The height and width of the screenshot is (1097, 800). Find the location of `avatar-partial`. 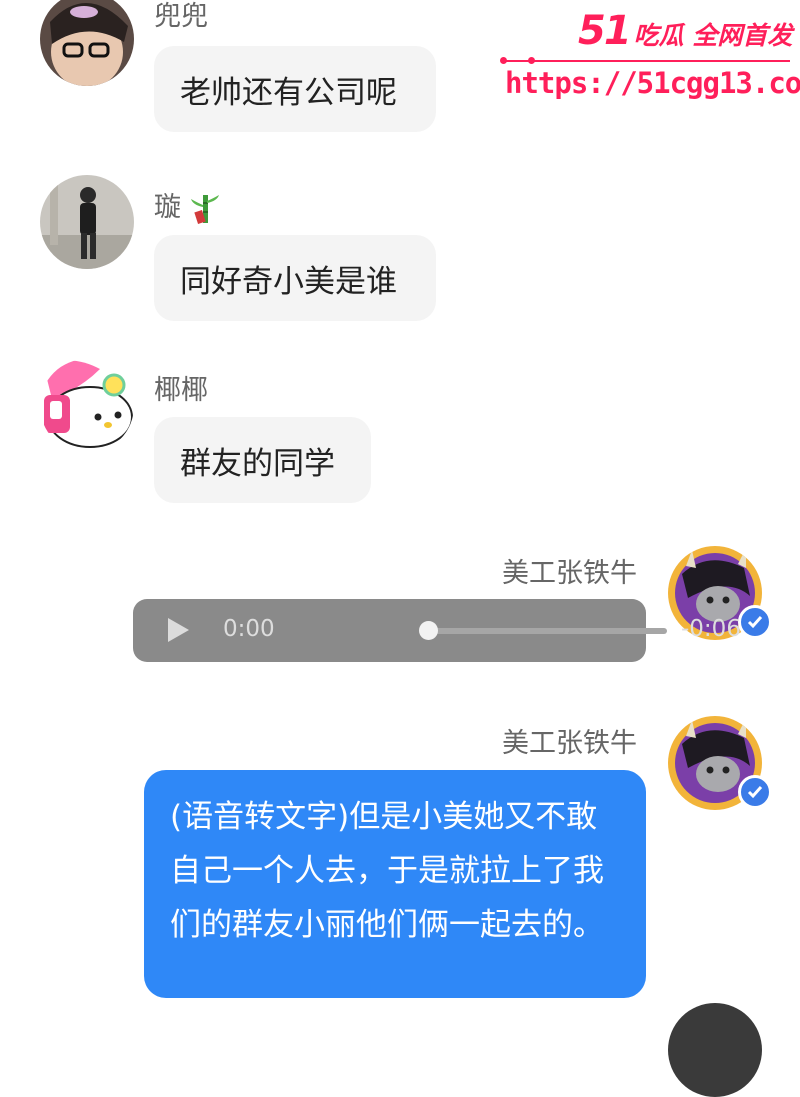

avatar-partial is located at coordinates (715, 1050).